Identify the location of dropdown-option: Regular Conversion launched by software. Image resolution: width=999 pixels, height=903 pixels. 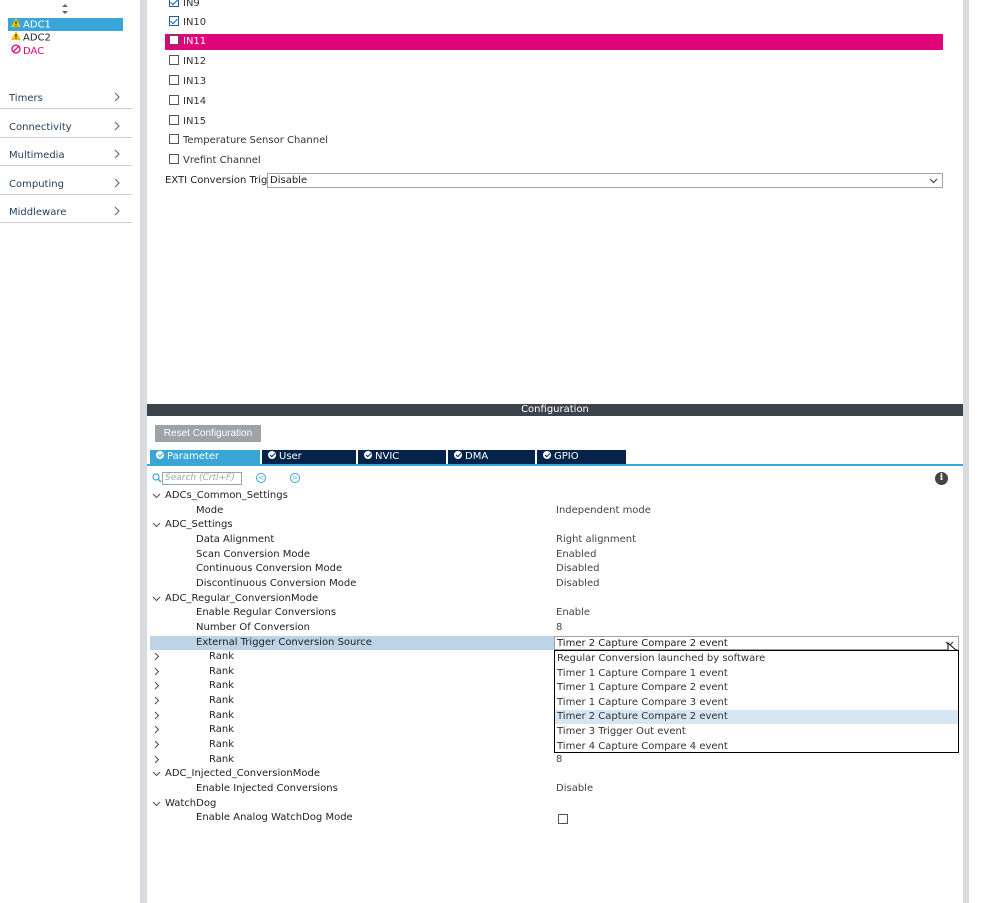
(756, 659).